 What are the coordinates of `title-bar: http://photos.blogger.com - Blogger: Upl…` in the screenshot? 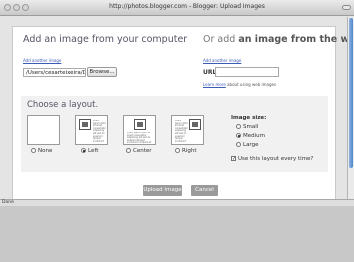 It's located at (177, 8).